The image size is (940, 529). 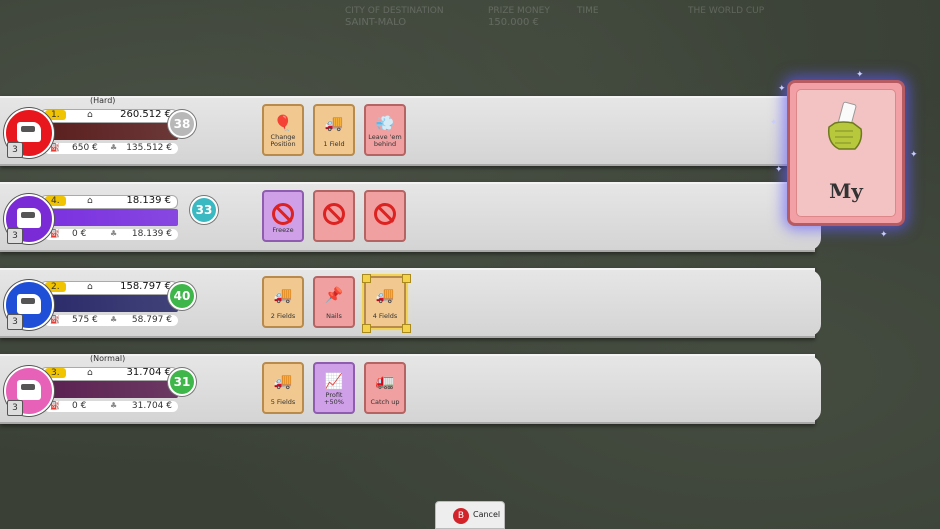 I want to click on sub-stats-bar: ⛽ 0 € ♣ 31.704 €, so click(x=111, y=406).